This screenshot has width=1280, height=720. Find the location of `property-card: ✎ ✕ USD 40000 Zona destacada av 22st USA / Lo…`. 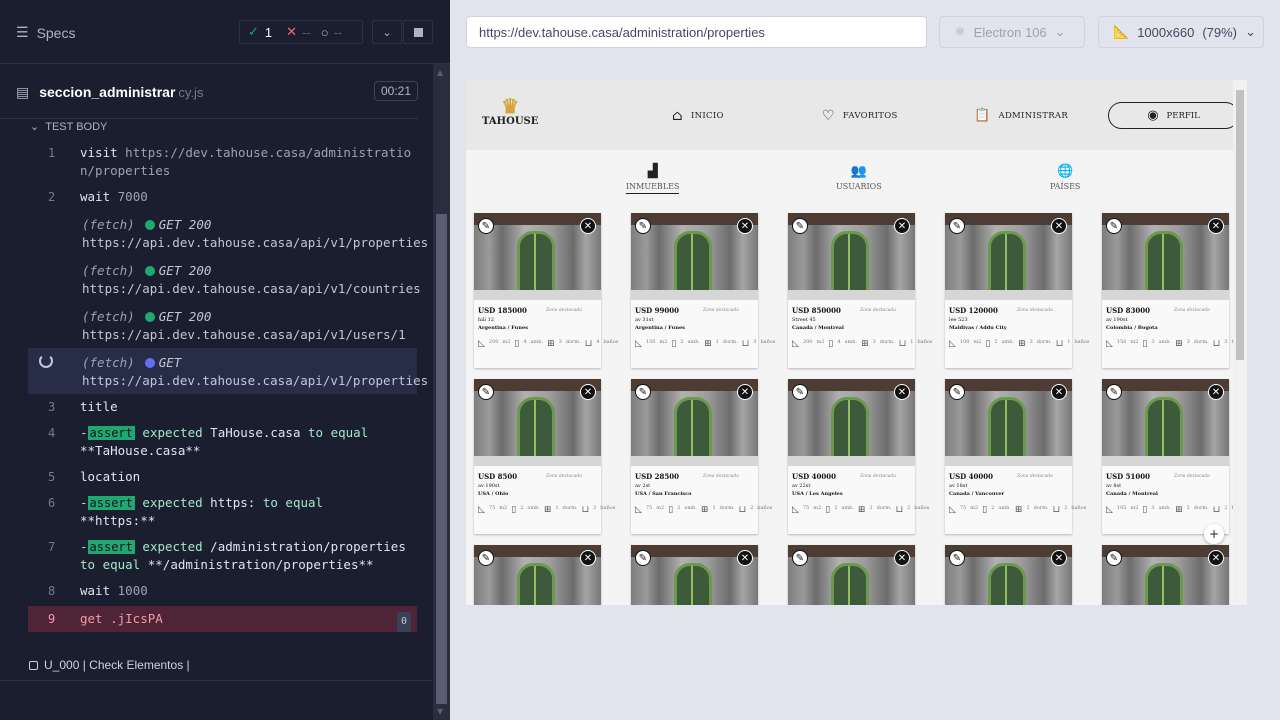

property-card: ✎ ✕ USD 40000 Zona destacada av 22st USA / Lo… is located at coordinates (858, 456).